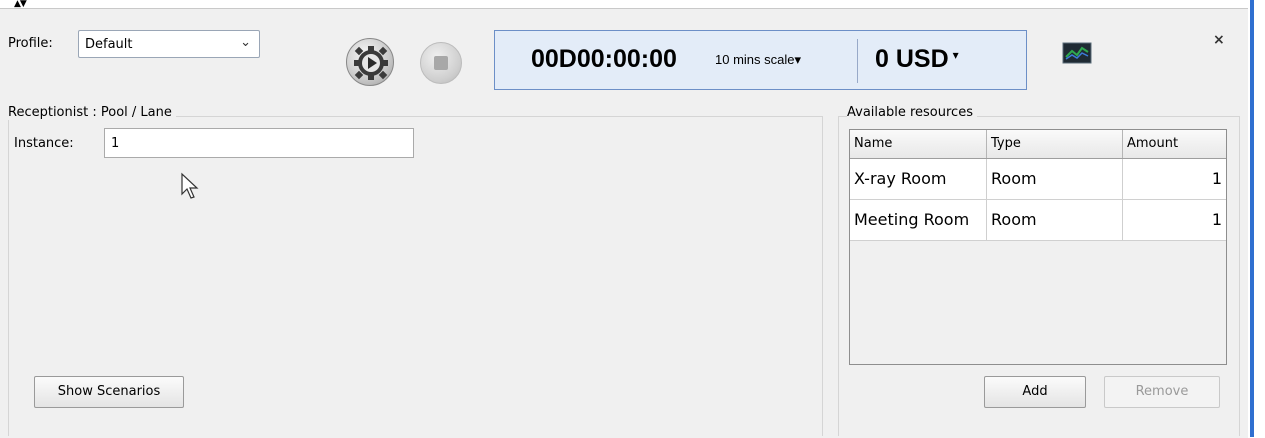  I want to click on instance-value: 1, so click(115, 143).